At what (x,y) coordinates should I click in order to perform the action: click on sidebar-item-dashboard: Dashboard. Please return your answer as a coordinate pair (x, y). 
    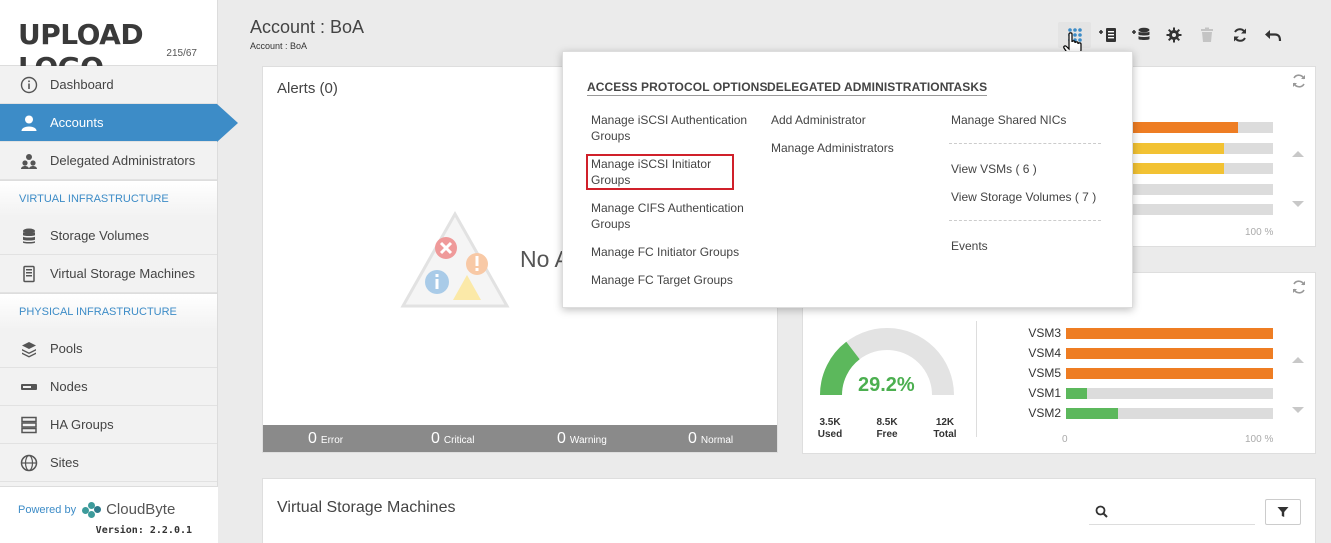
    Looking at the image, I should click on (108, 85).